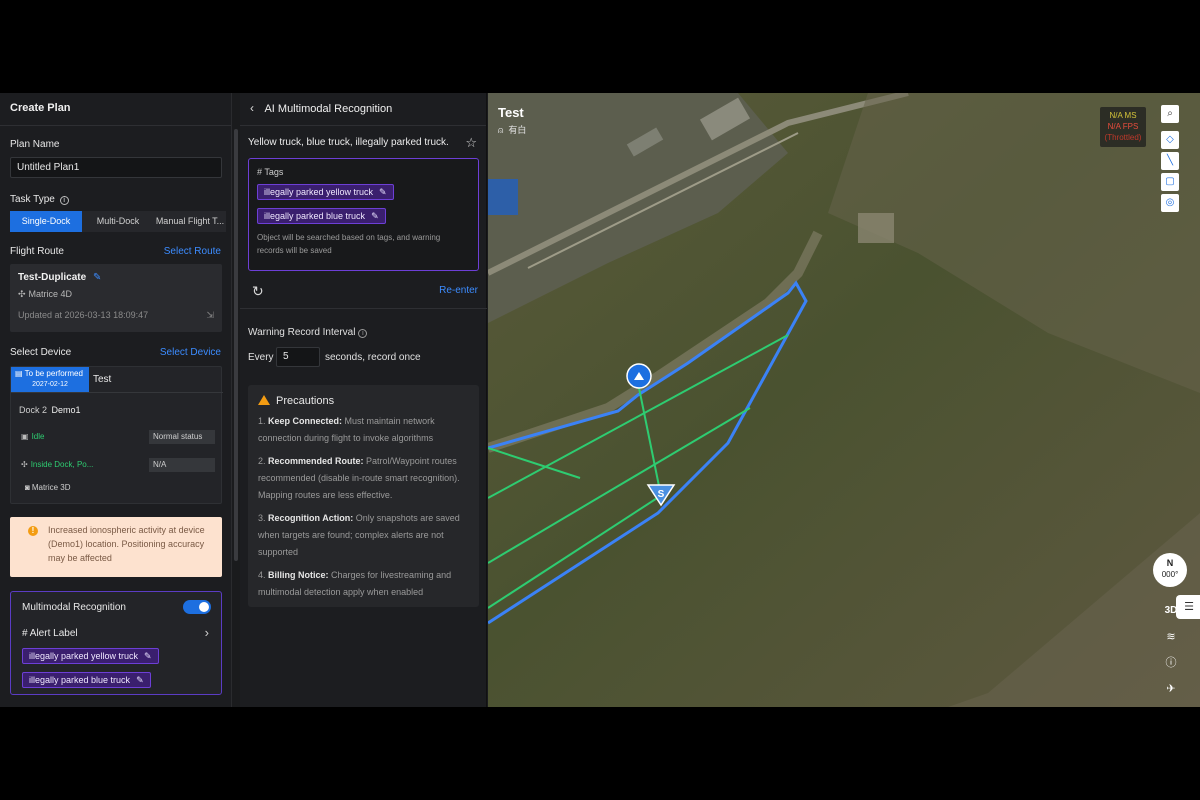  I want to click on device-tab-test: Test, so click(102, 379).